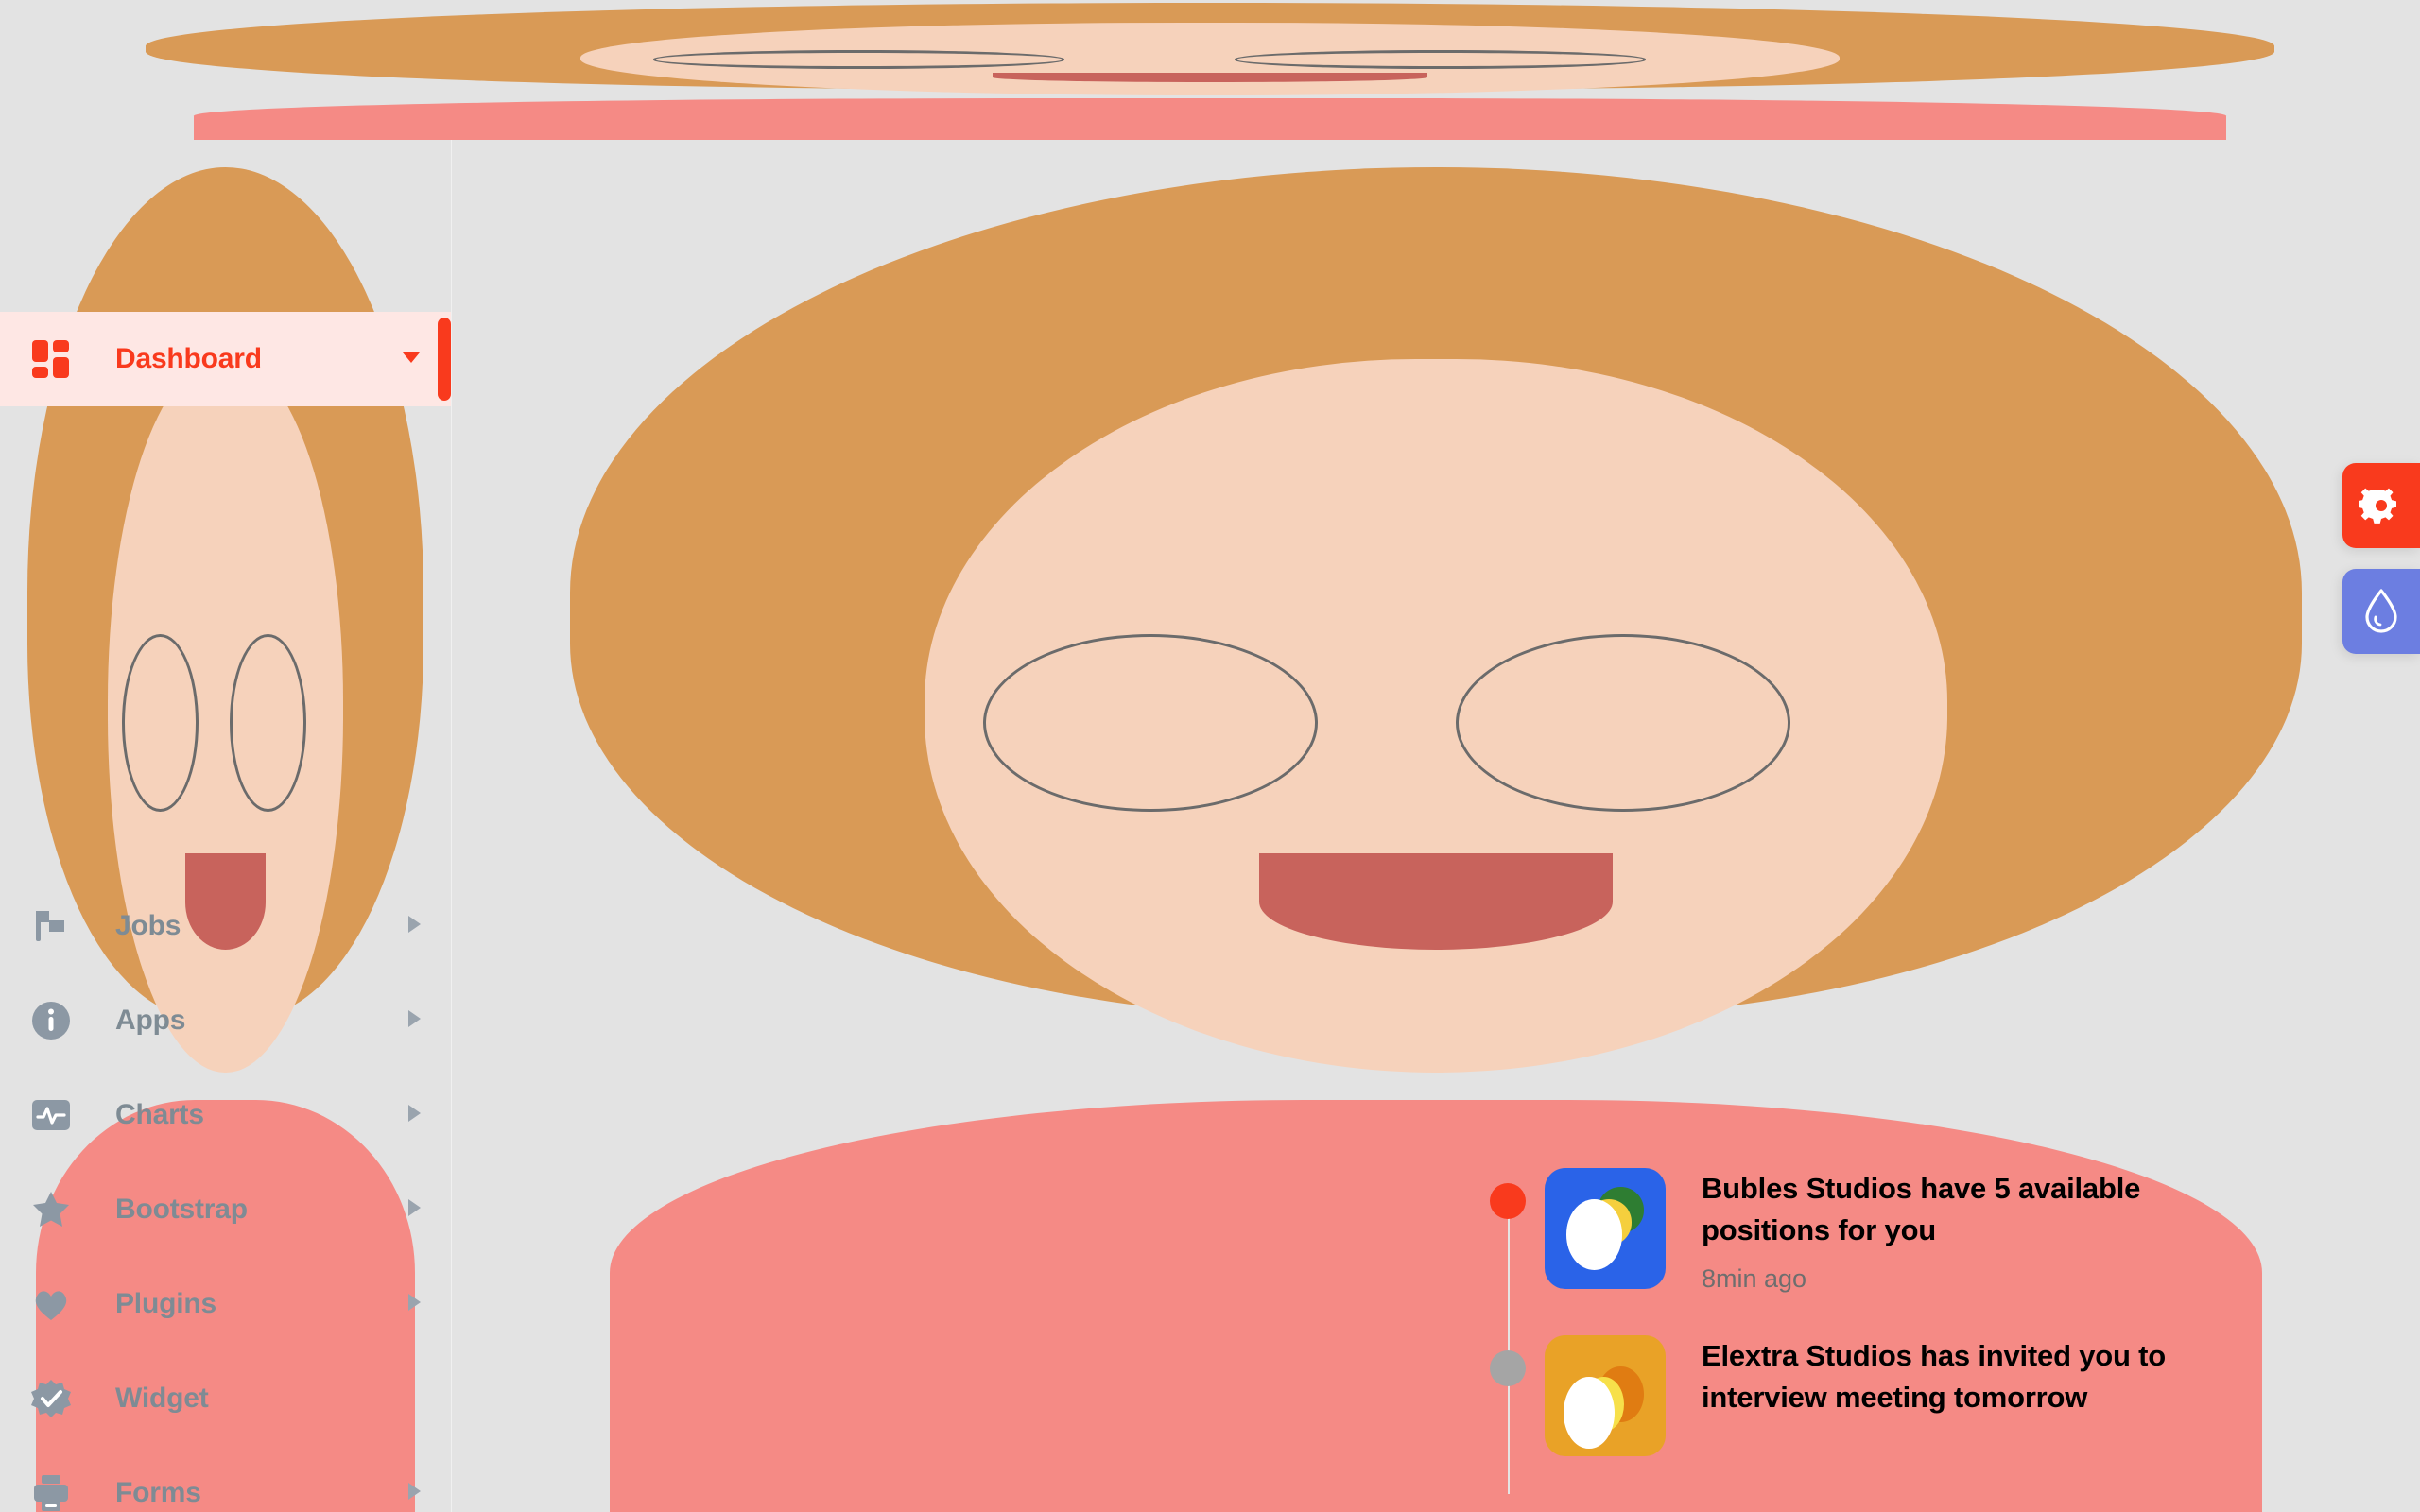 The width and height of the screenshot is (2420, 1512). I want to click on sidebar-item-widget: Widget, so click(226, 1398).